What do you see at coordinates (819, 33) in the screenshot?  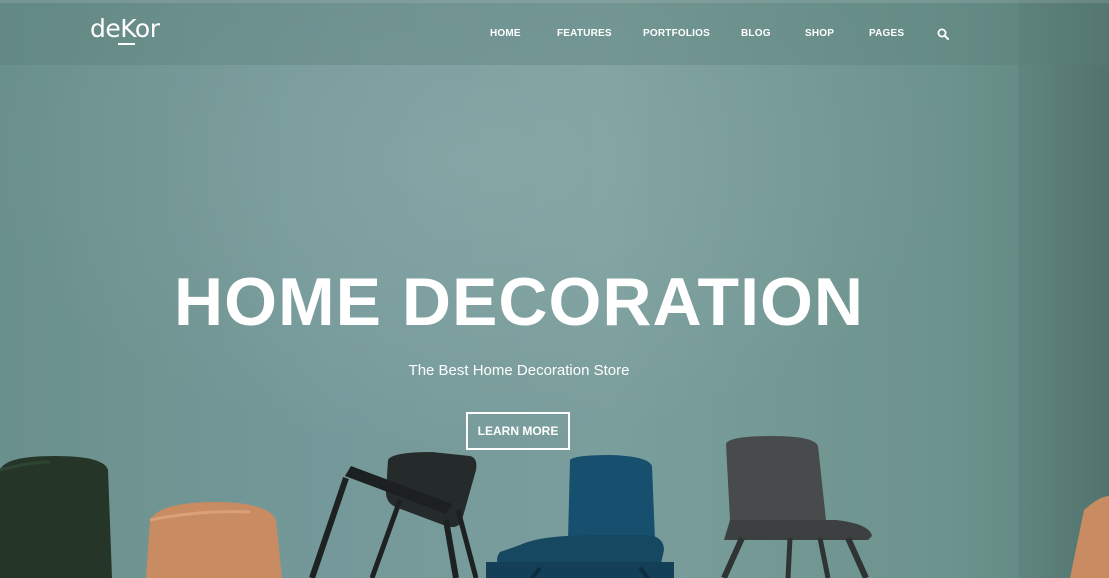 I see `nav-item-shop: SHOP` at bounding box center [819, 33].